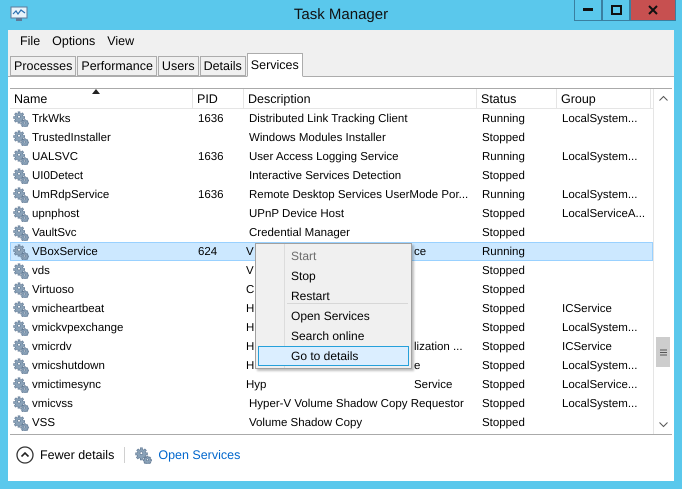 Image resolution: width=682 pixels, height=489 pixels. I want to click on maximize-icon, so click(616, 10).